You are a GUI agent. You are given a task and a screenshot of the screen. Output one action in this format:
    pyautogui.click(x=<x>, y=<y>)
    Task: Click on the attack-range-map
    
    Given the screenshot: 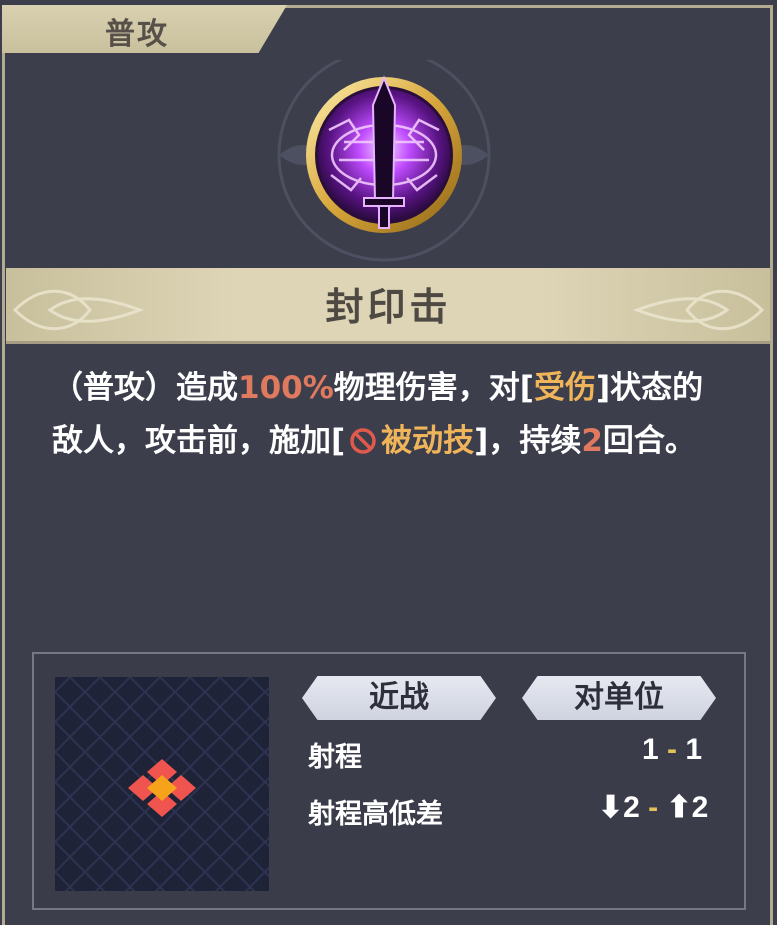 What is the action you would take?
    pyautogui.click(x=162, y=784)
    